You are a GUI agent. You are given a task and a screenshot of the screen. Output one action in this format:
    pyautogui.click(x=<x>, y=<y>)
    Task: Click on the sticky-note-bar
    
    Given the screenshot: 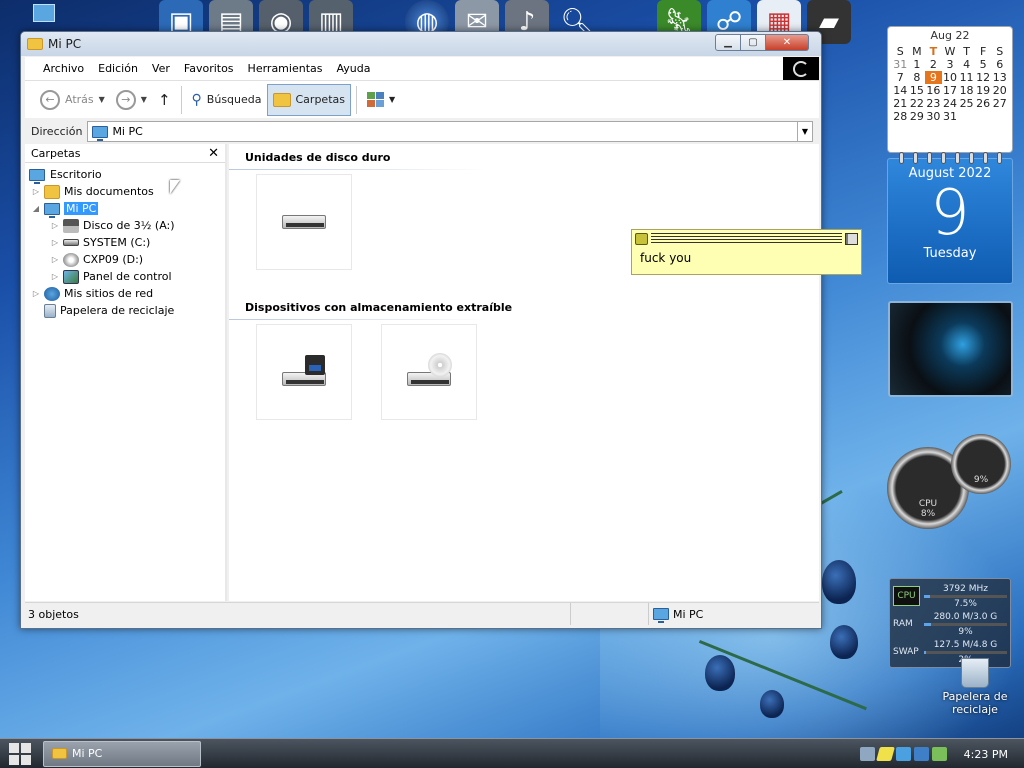 What is the action you would take?
    pyautogui.click(x=746, y=238)
    